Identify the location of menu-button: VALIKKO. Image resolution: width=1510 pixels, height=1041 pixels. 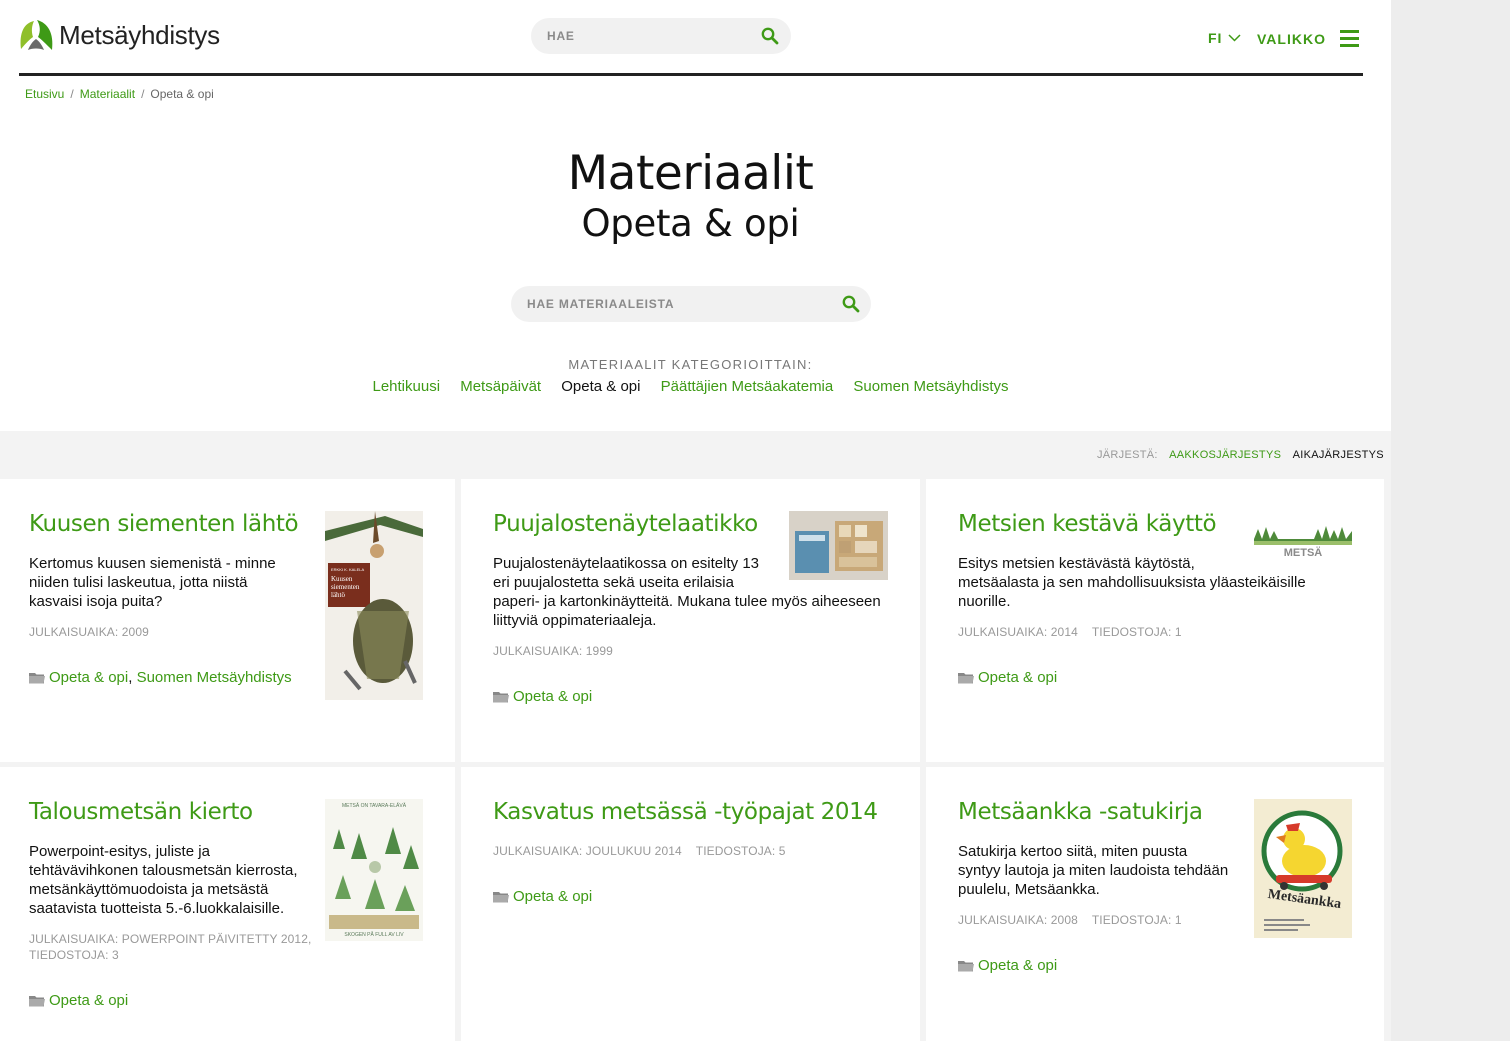
(1308, 38).